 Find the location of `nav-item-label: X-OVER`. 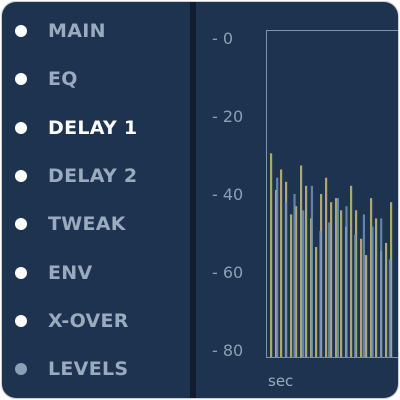

nav-item-label: X-OVER is located at coordinates (88, 321).